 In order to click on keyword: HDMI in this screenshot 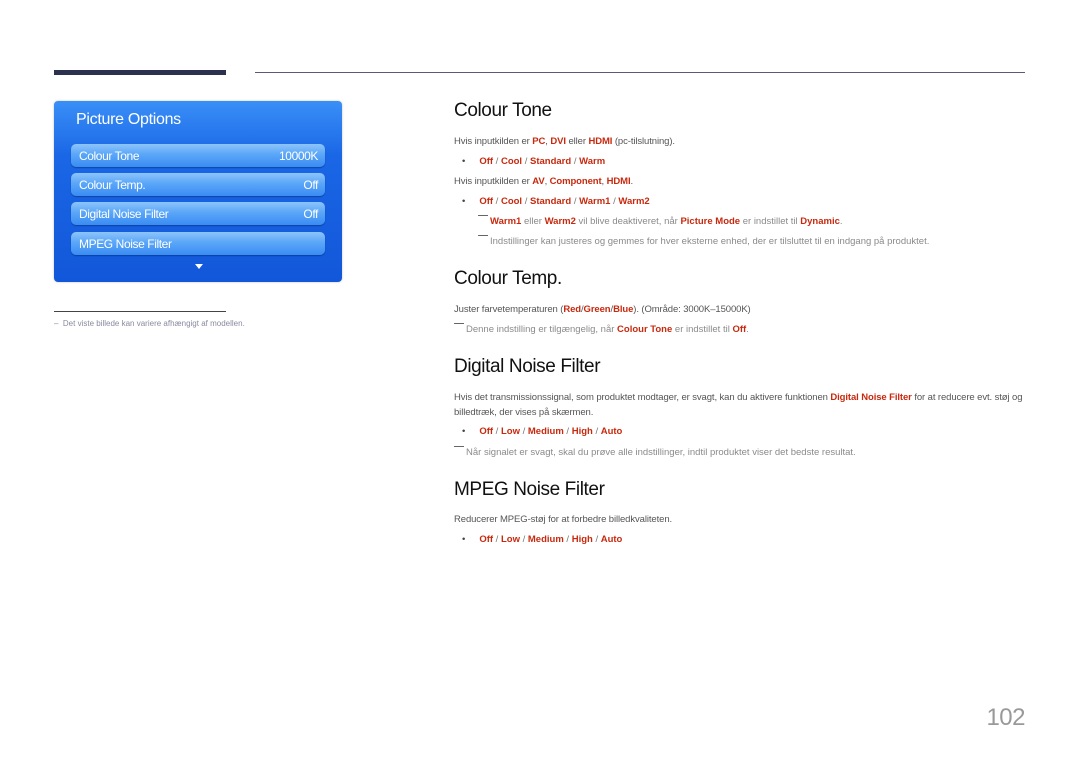, I will do `click(600, 141)`.